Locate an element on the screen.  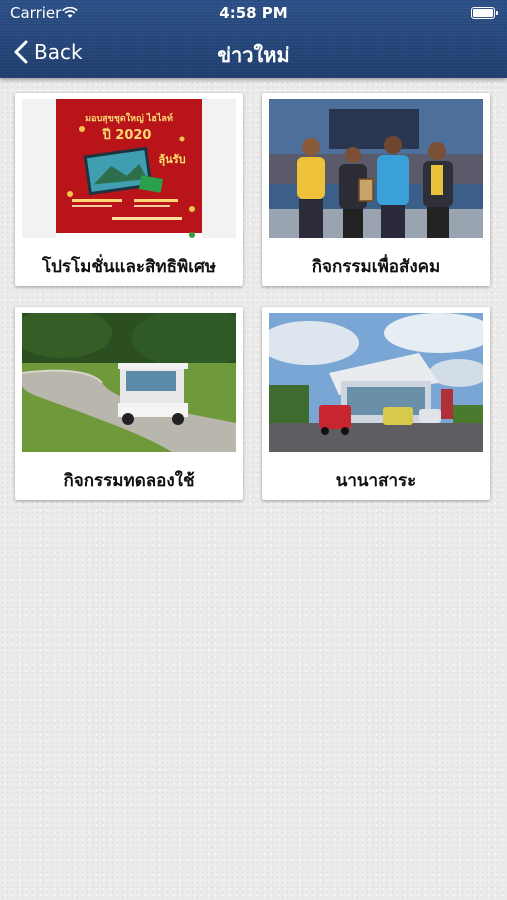
battery-icon is located at coordinates (484, 13).